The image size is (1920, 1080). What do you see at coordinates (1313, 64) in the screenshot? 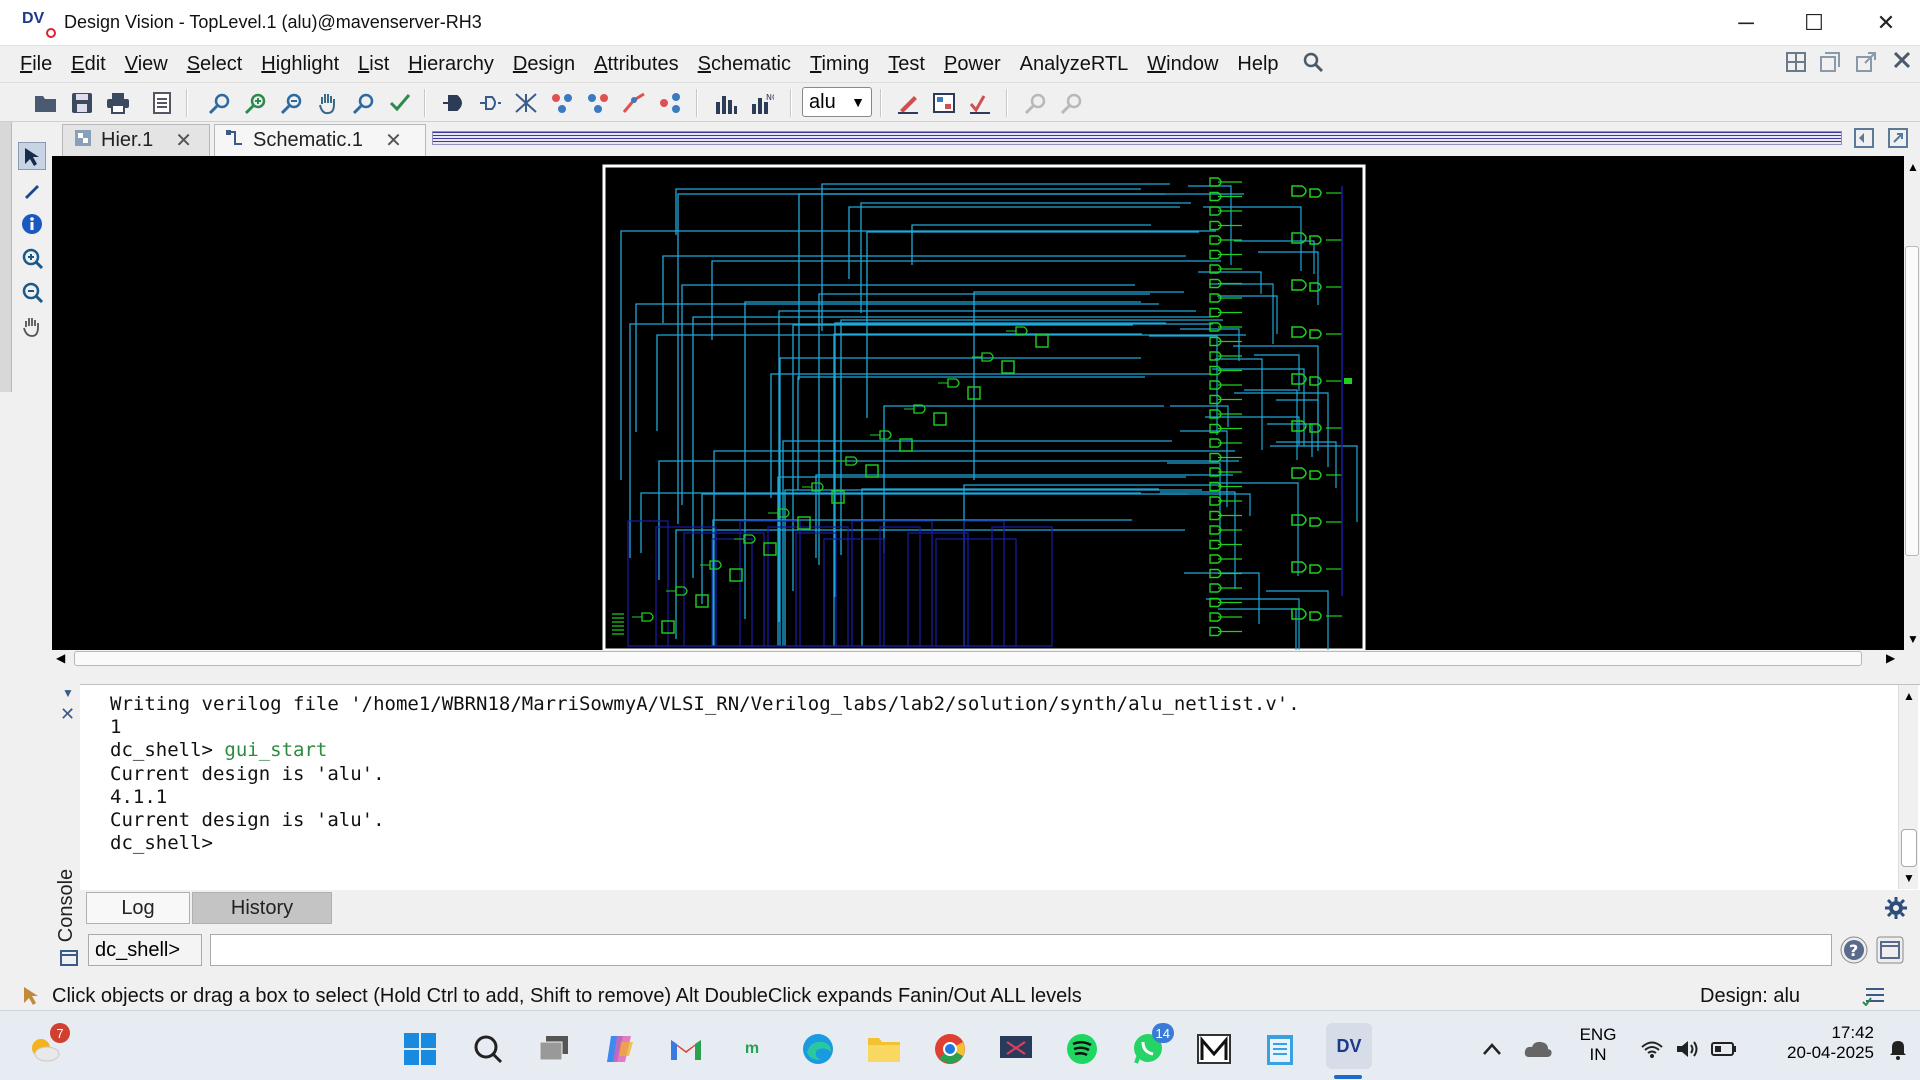
I see `search-icon` at bounding box center [1313, 64].